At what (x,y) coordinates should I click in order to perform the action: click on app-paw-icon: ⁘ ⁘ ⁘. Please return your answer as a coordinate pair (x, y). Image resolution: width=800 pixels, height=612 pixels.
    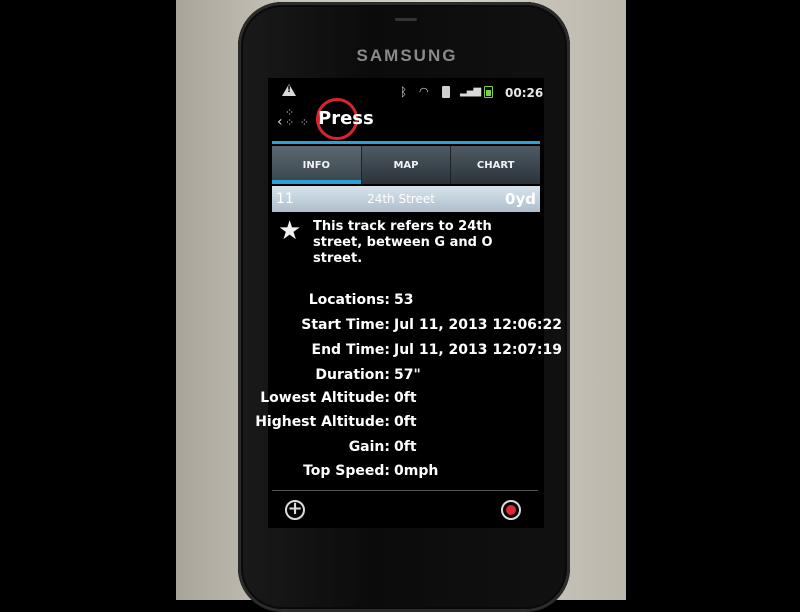
    Looking at the image, I should click on (297, 117).